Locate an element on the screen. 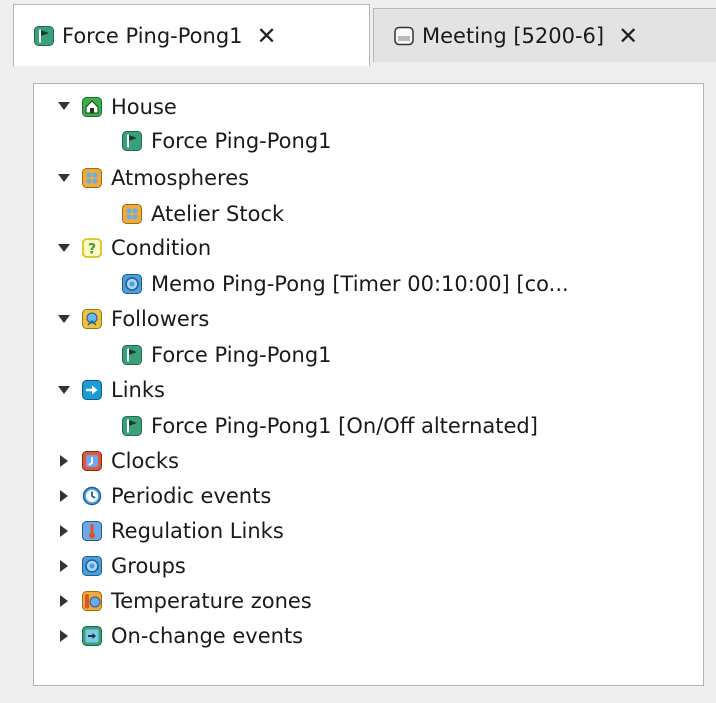  tree-item-on-change-events: On-change events is located at coordinates (192, 636).